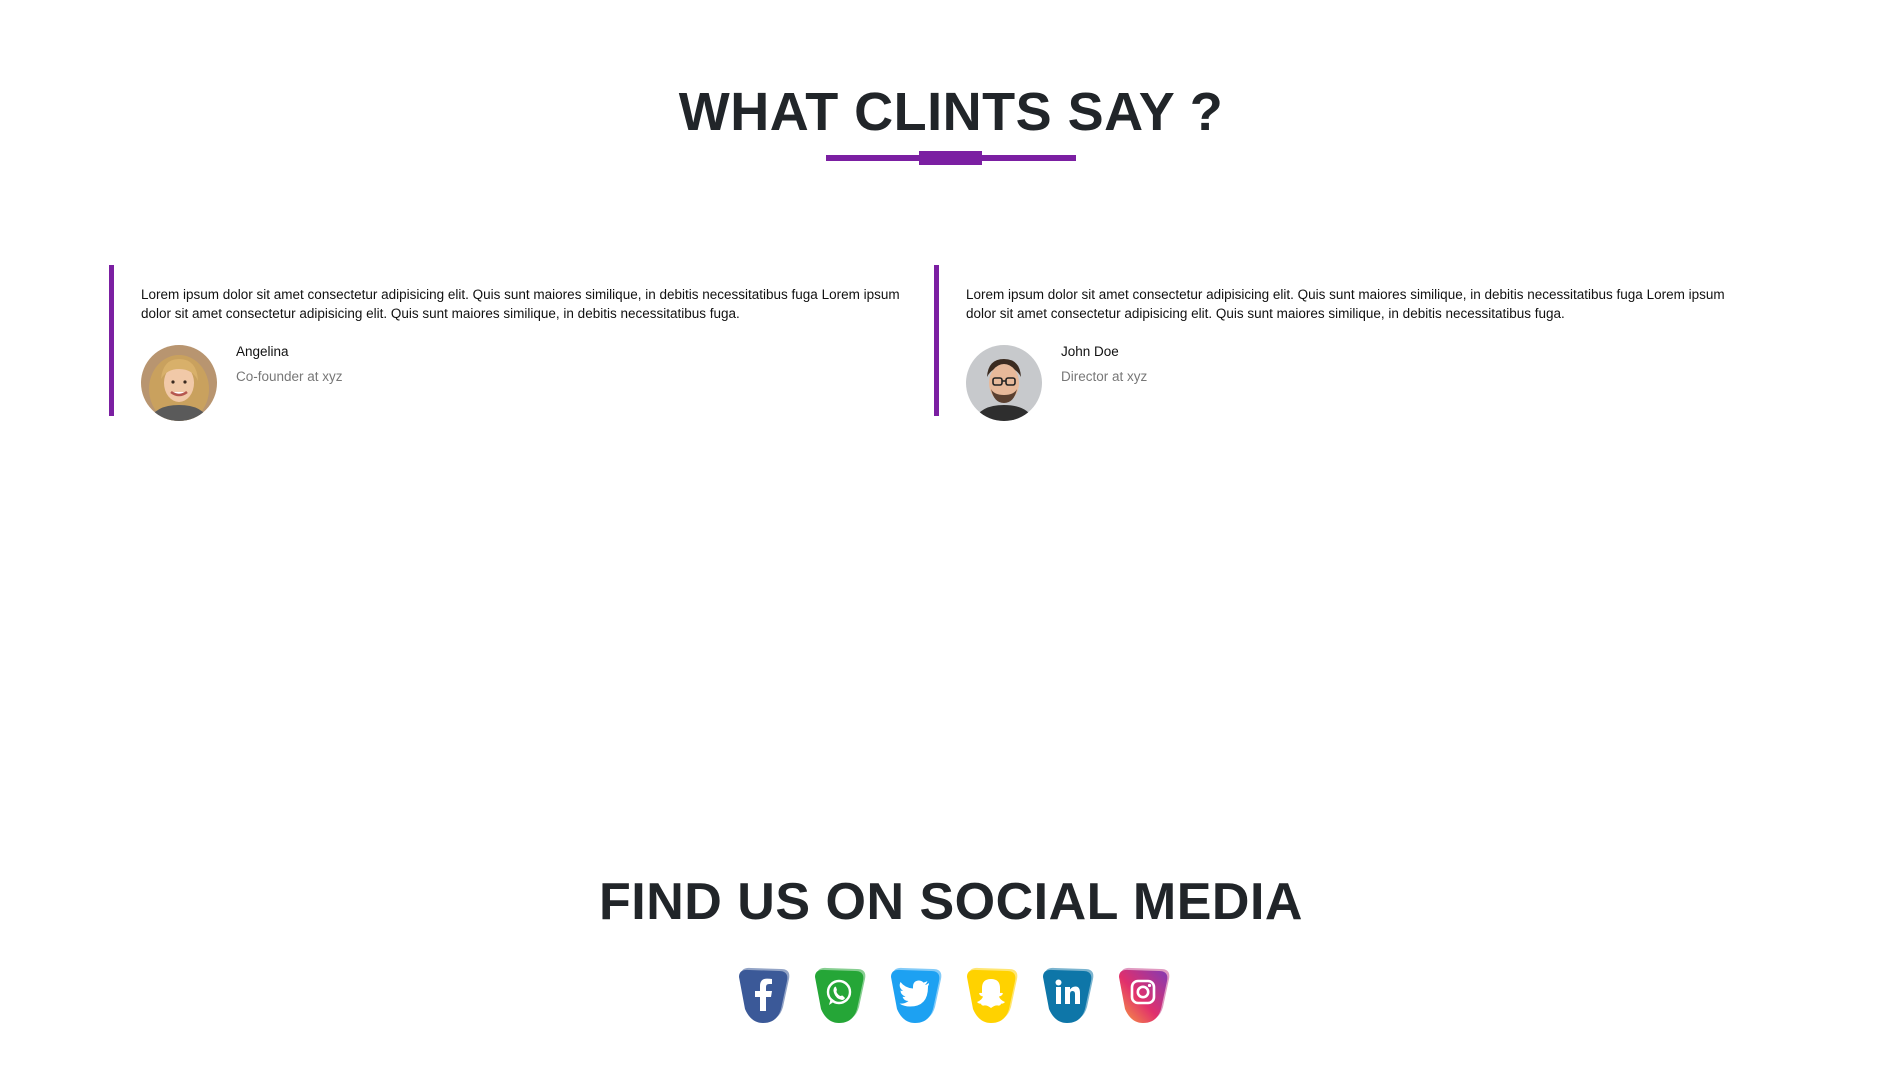  What do you see at coordinates (951, 902) in the screenshot?
I see `social-title: FIND US ON SOCIAL MEDIA` at bounding box center [951, 902].